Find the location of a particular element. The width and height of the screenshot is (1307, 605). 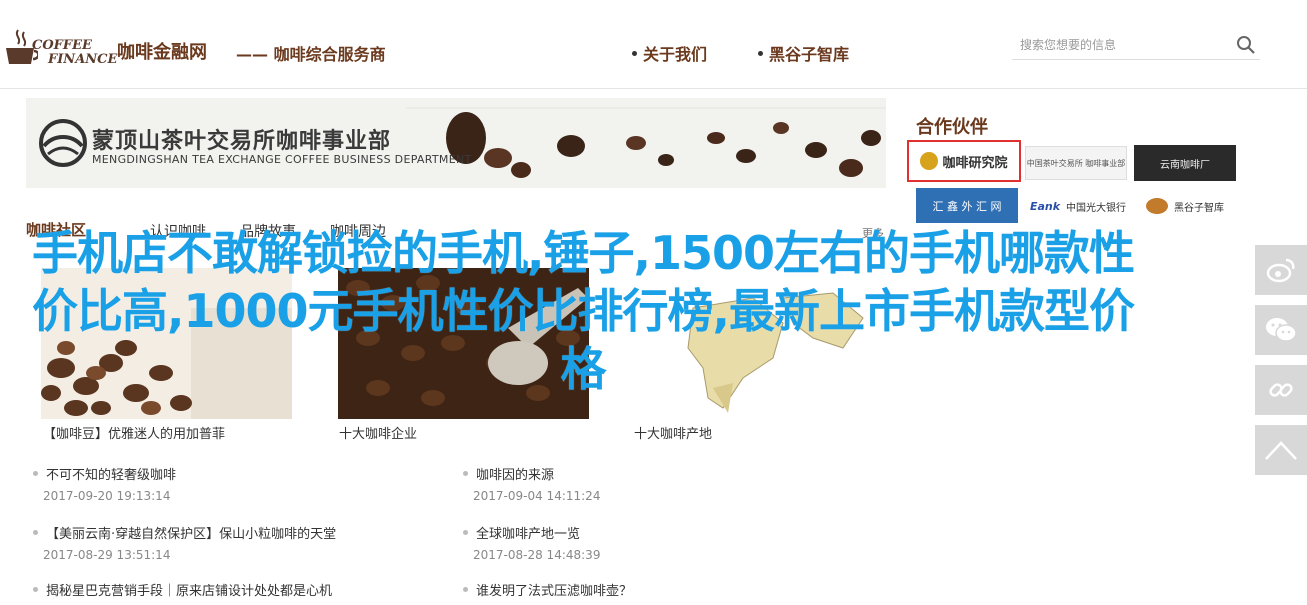

news-item: 不可不知的轻奢级咖啡 2017-09-20 19:13:14 is located at coordinates (223, 487).